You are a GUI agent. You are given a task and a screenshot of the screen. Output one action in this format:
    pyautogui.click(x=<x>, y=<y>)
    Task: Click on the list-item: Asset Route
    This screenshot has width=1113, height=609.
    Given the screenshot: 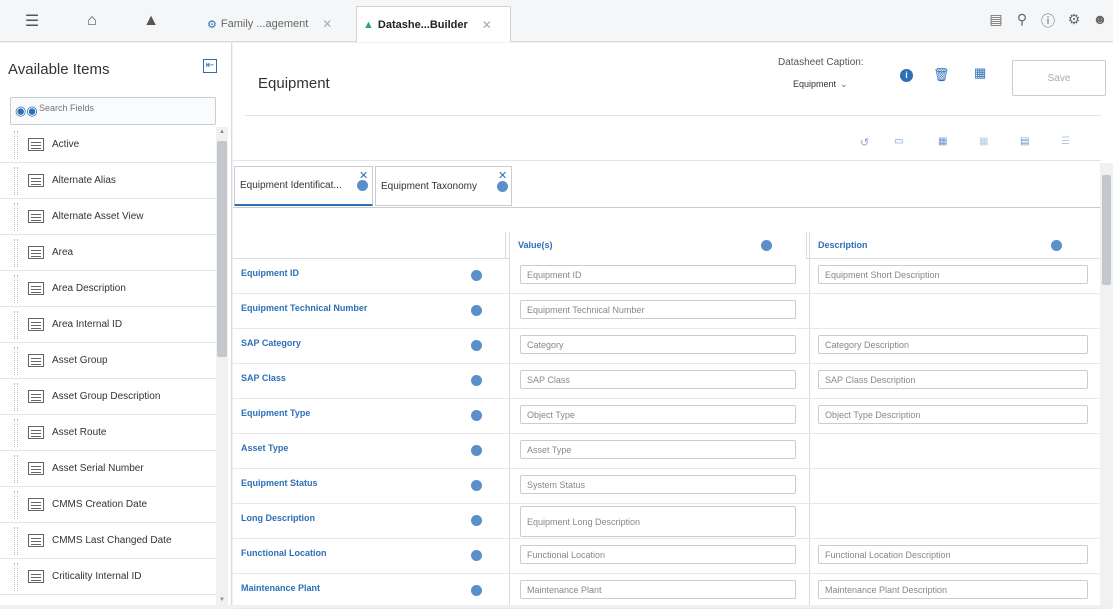 What is the action you would take?
    pyautogui.click(x=108, y=433)
    